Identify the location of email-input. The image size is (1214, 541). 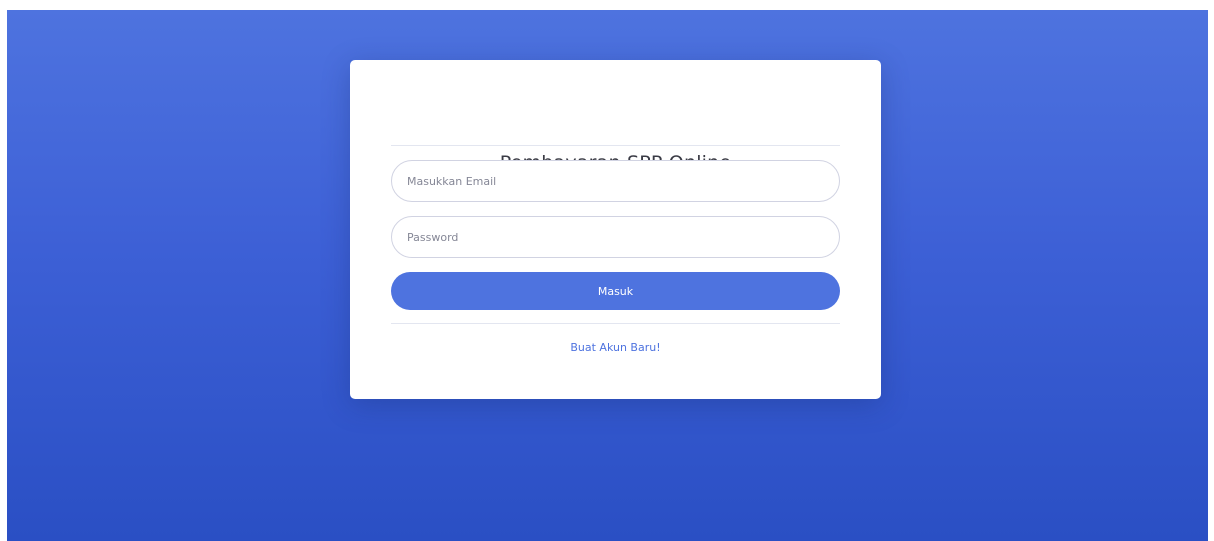
(615, 181).